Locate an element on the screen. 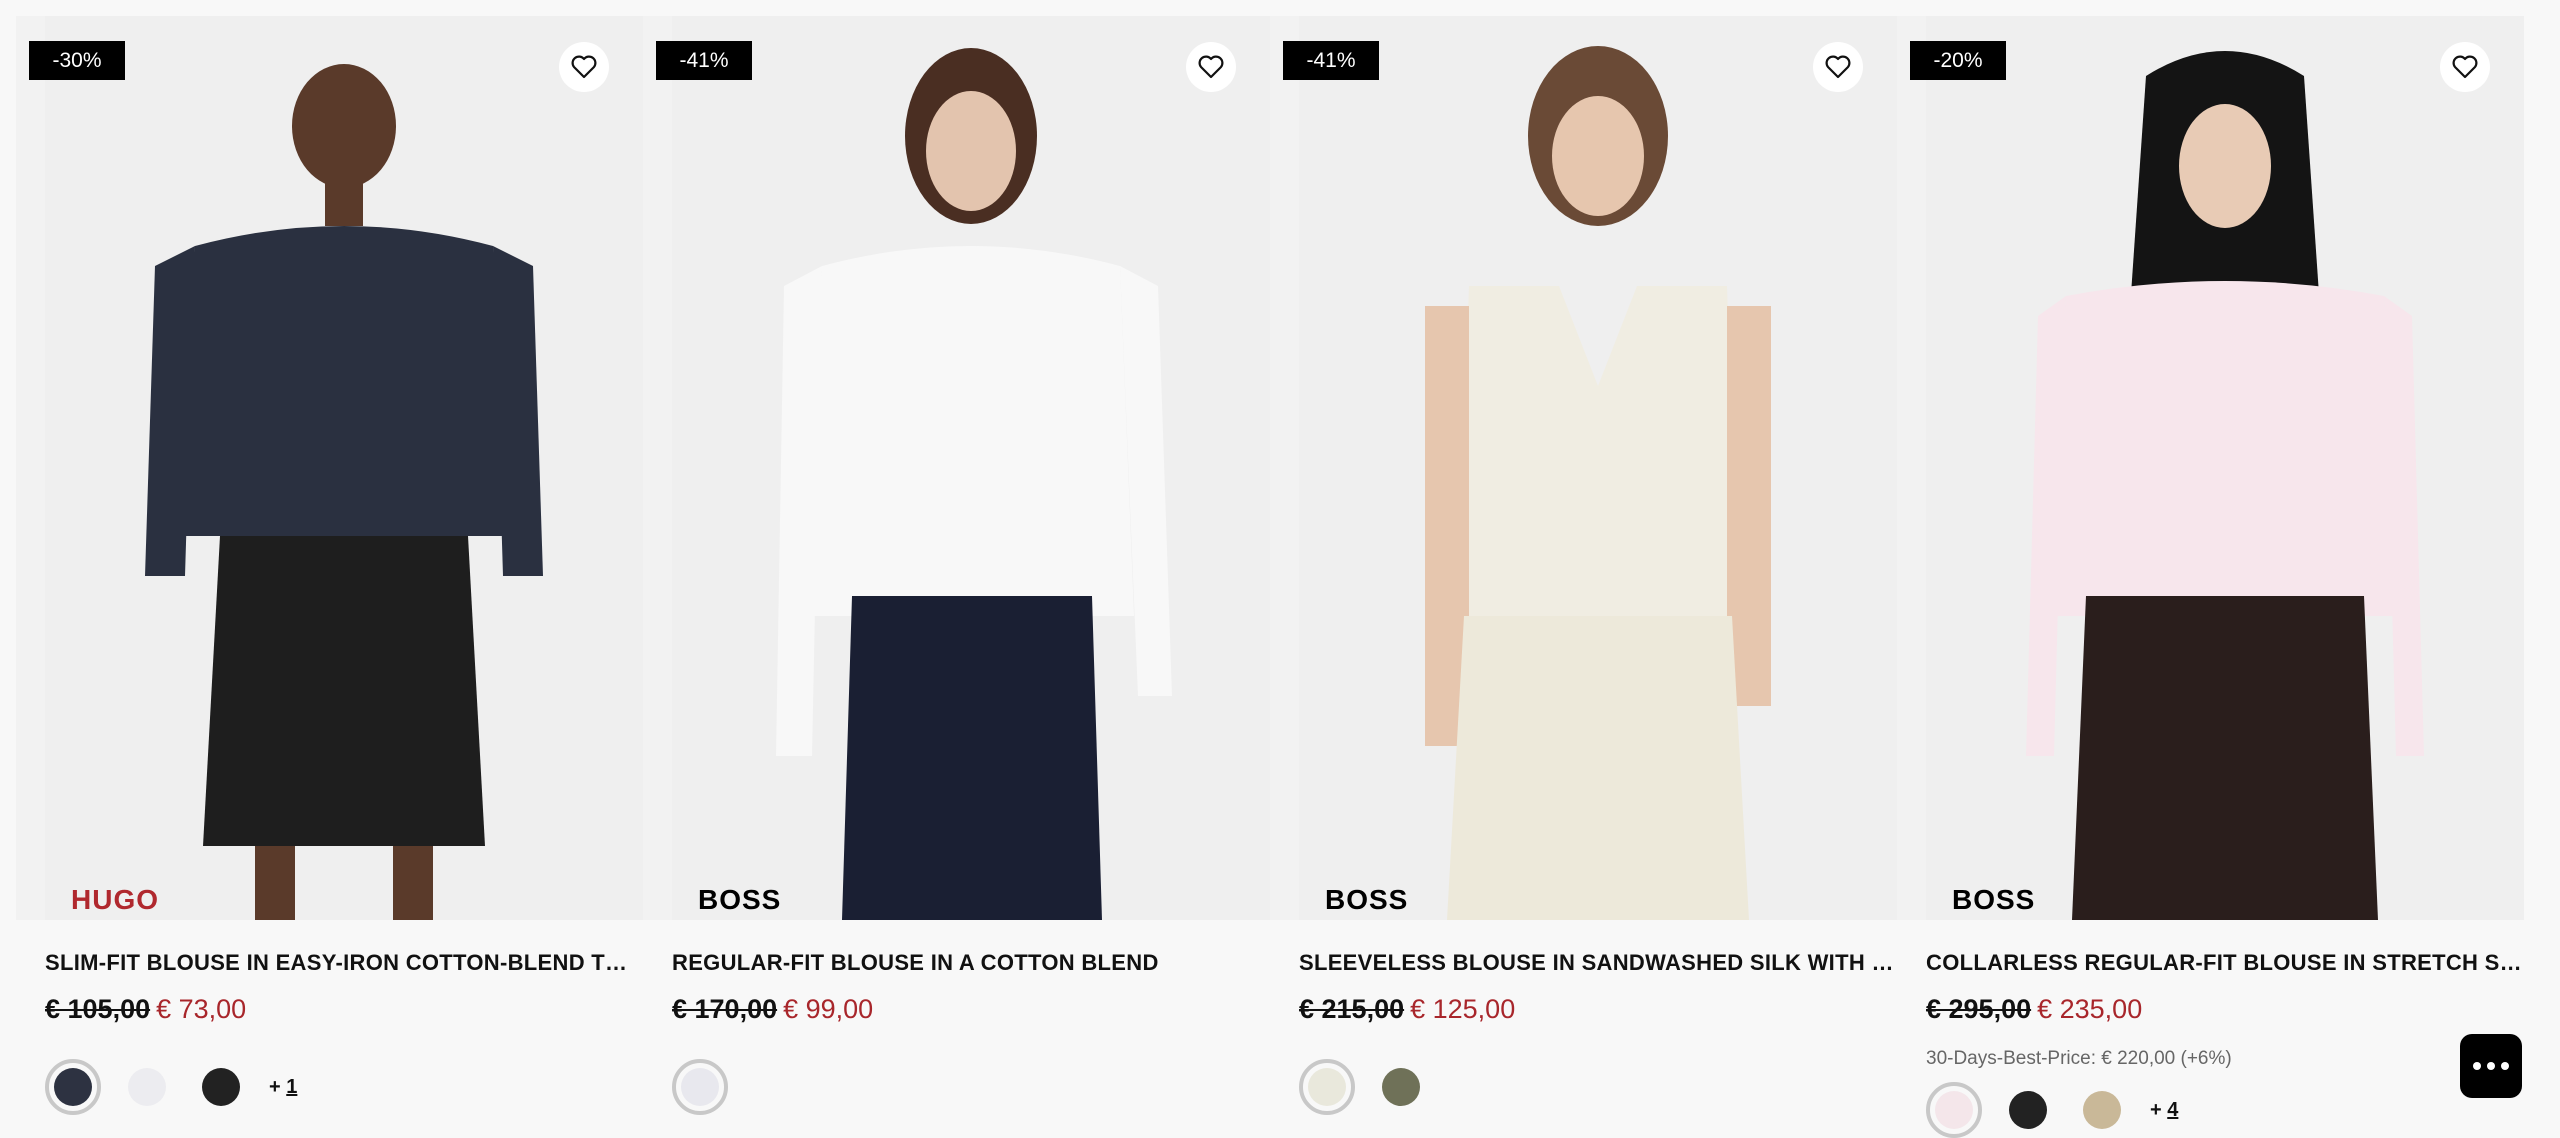 The height and width of the screenshot is (1138, 2560). price-row: € 295,00 € 235,00 is located at coordinates (2034, 1009).